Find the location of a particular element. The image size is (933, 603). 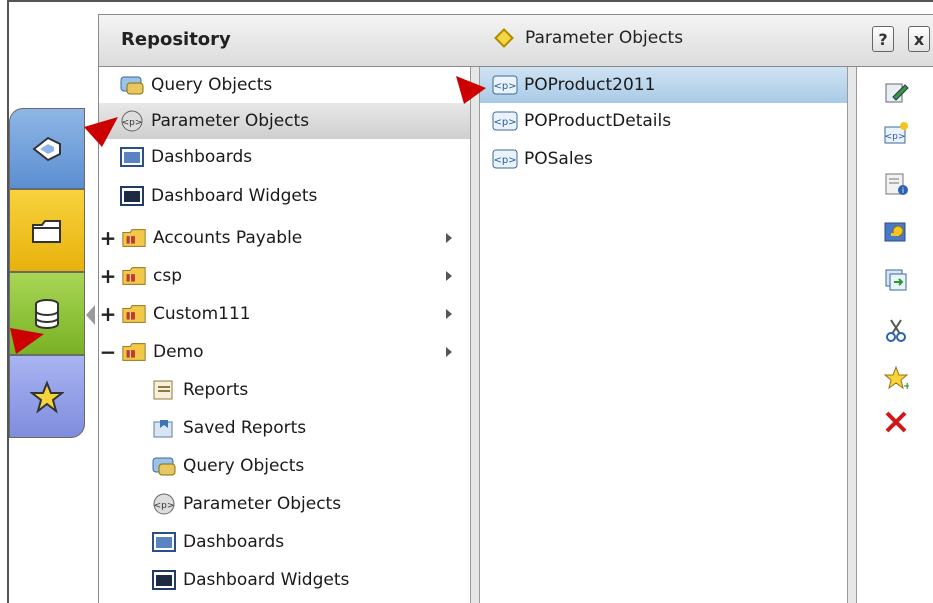

reports-icon is located at coordinates (164, 390).